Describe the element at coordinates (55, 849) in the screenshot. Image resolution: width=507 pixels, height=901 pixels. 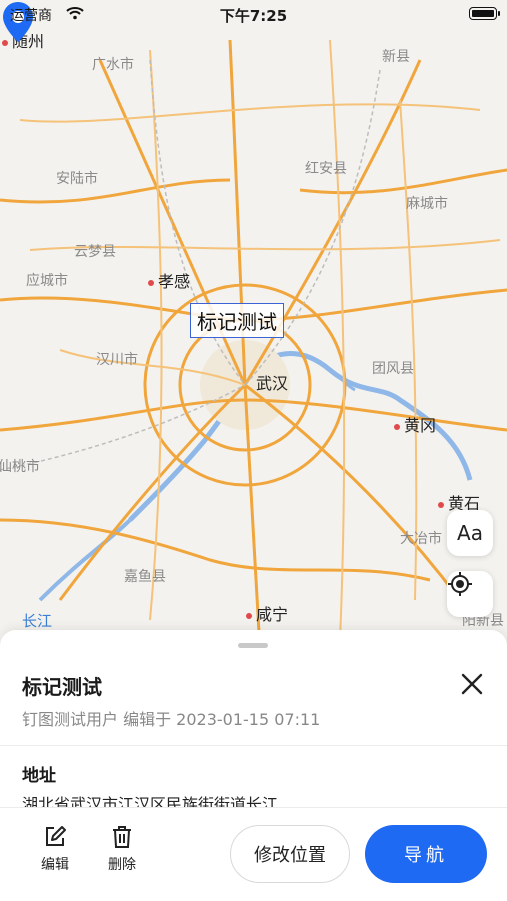
I see `edit-button: 编辑` at that location.